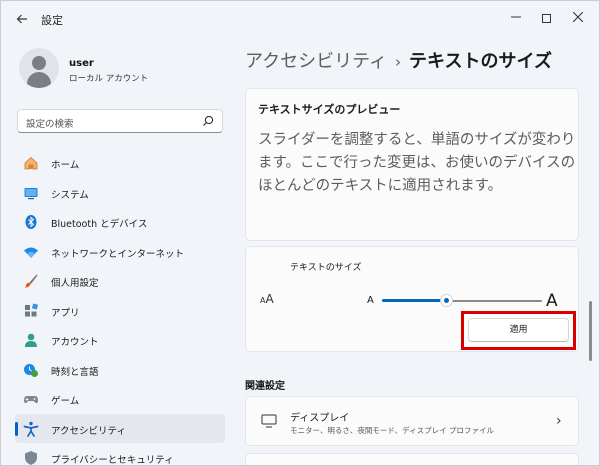 The image size is (600, 466). Describe the element at coordinates (552, 301) in the screenshot. I see `slider-max-label: A` at that location.